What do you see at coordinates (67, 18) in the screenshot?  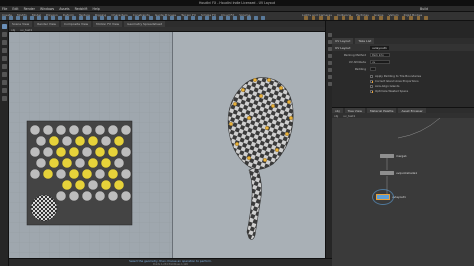 I see `draw-curve-tool-icon` at bounding box center [67, 18].